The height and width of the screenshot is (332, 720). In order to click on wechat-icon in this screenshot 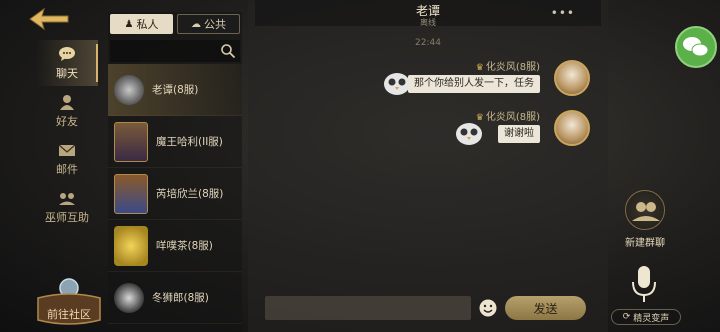, I will do `click(696, 47)`.